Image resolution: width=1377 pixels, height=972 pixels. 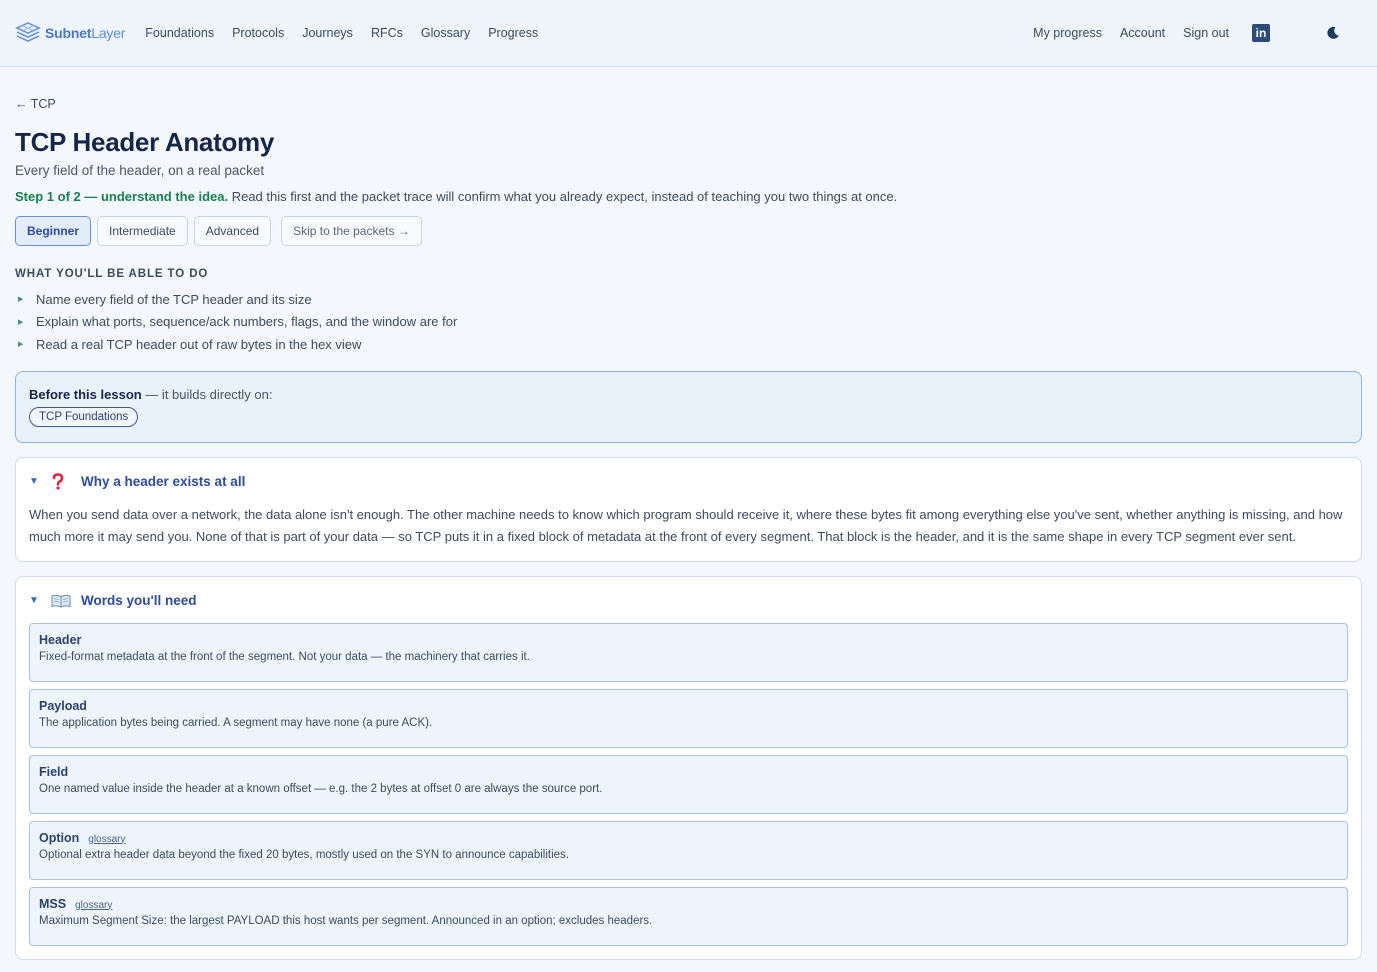 I want to click on moon-icon, so click(x=1333, y=33).